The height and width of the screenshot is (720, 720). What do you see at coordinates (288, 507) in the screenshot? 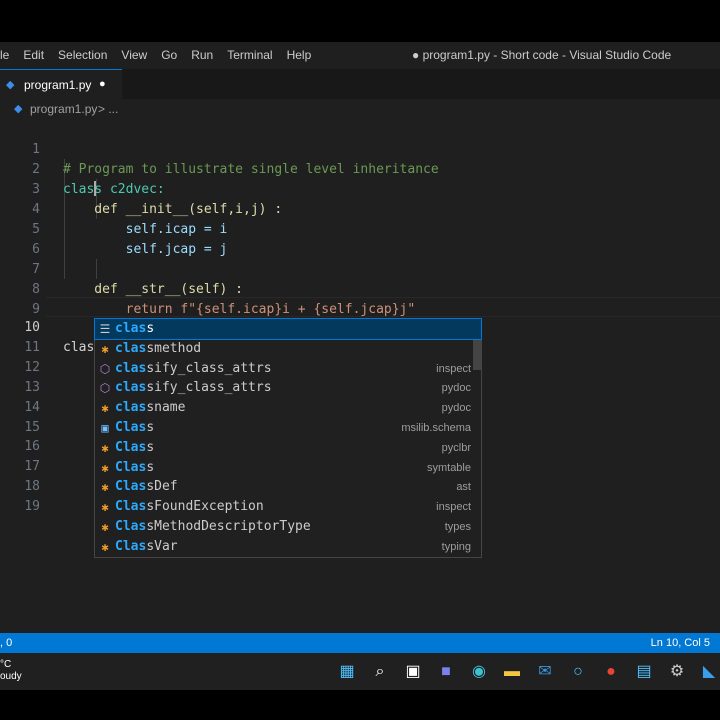
I see `suggestion-item: ✱ ClassFoundException inspect` at bounding box center [288, 507].